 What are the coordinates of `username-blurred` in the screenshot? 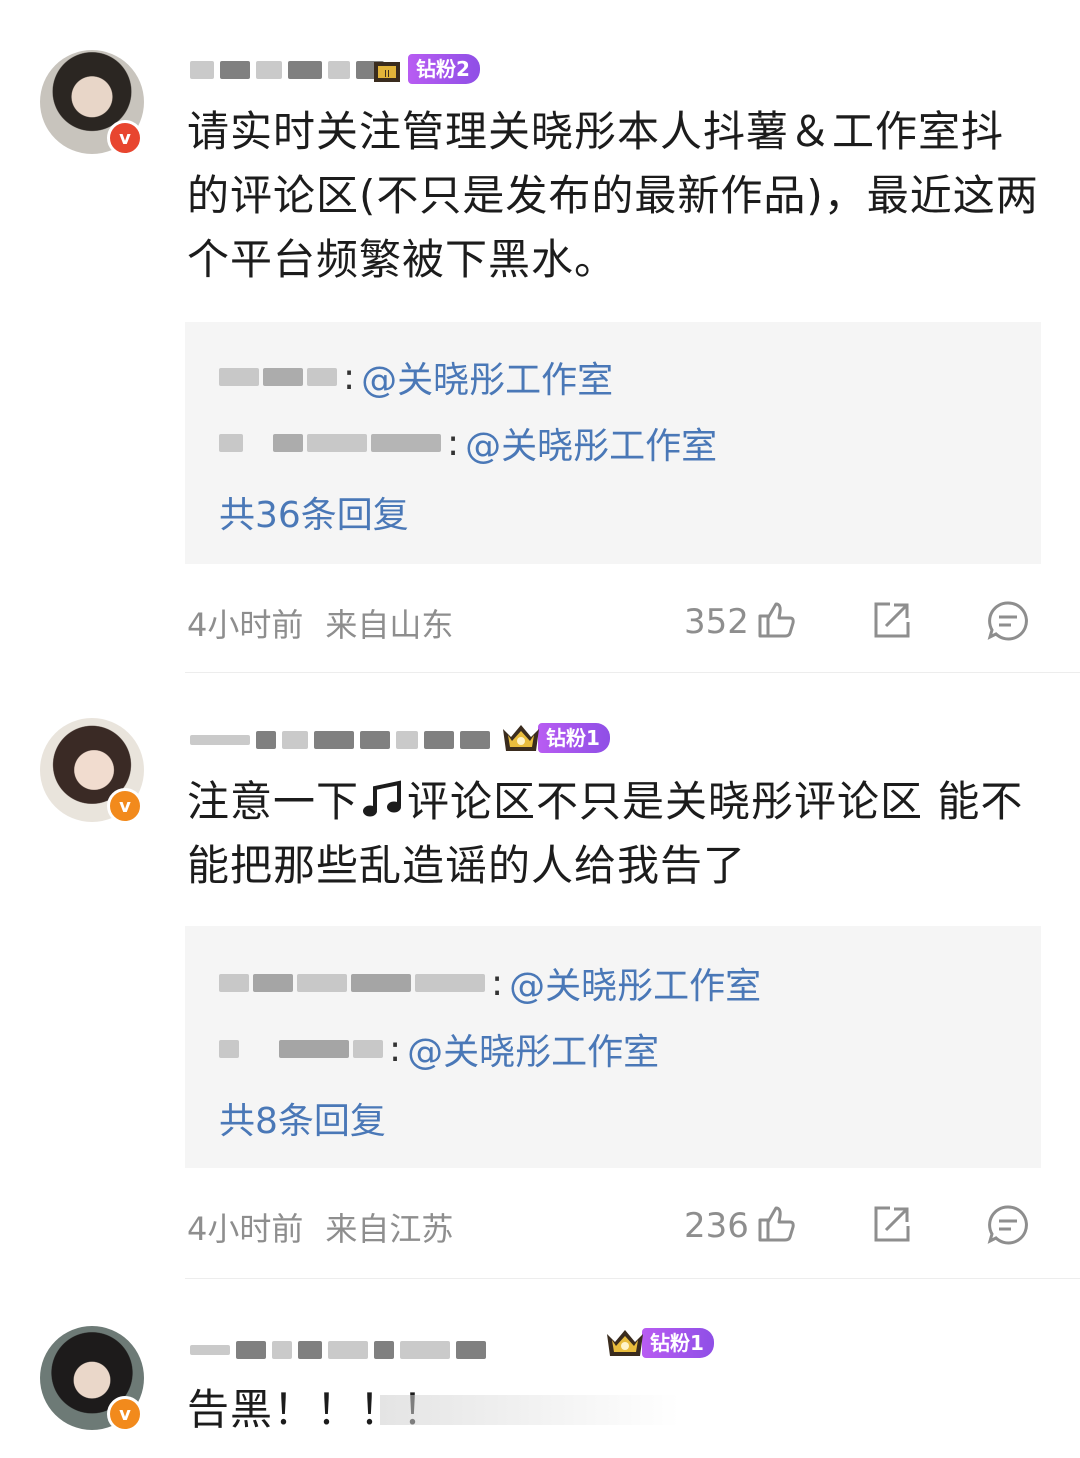 It's located at (338, 1350).